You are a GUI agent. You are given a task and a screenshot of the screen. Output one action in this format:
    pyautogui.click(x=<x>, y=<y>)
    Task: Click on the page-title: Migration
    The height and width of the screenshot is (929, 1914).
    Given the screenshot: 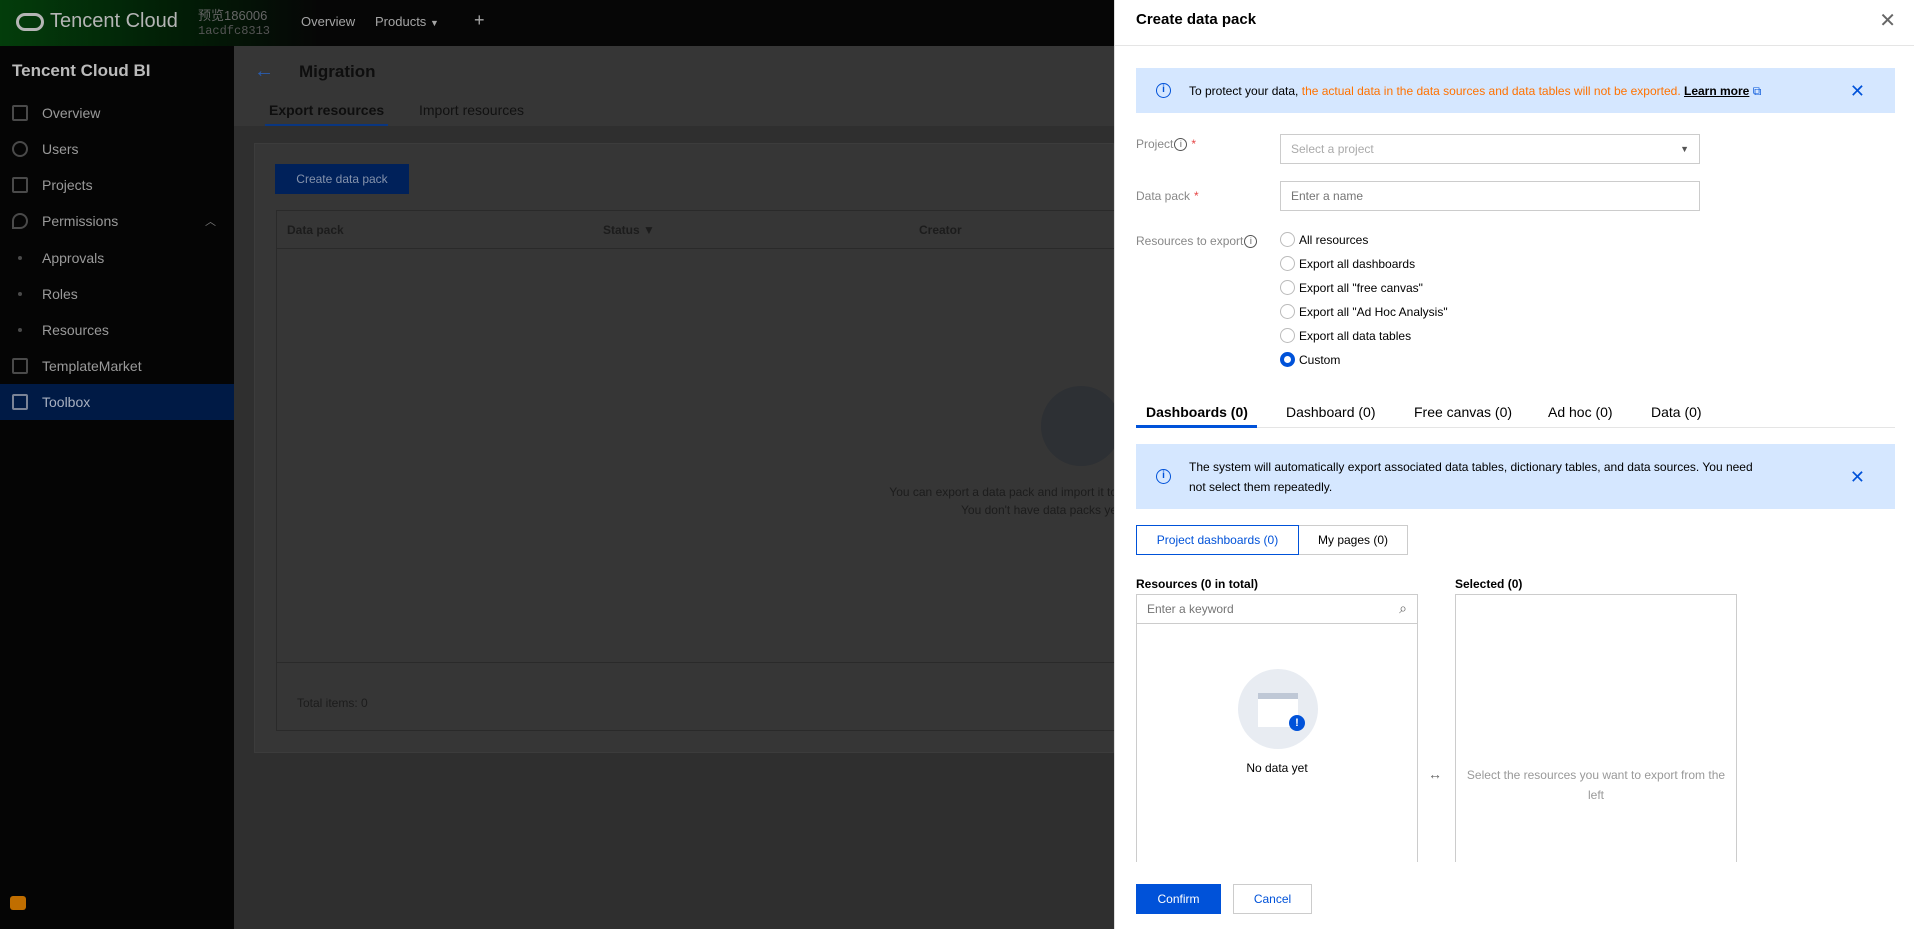 What is the action you would take?
    pyautogui.click(x=337, y=71)
    